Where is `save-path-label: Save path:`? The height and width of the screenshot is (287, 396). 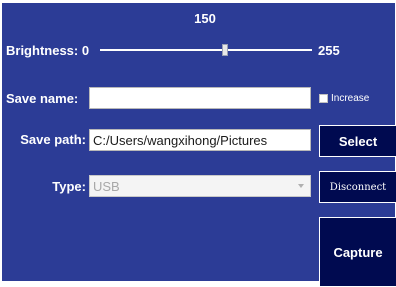 save-path-label: Save path: is located at coordinates (53, 139).